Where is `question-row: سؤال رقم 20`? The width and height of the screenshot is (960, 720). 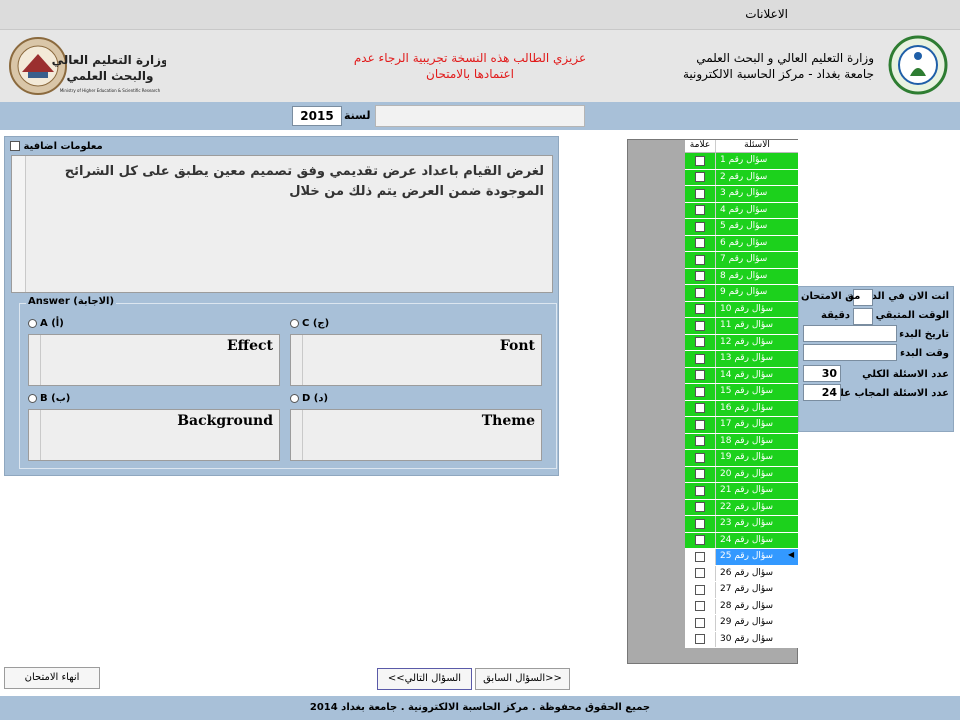 question-row: سؤال رقم 20 is located at coordinates (741, 474).